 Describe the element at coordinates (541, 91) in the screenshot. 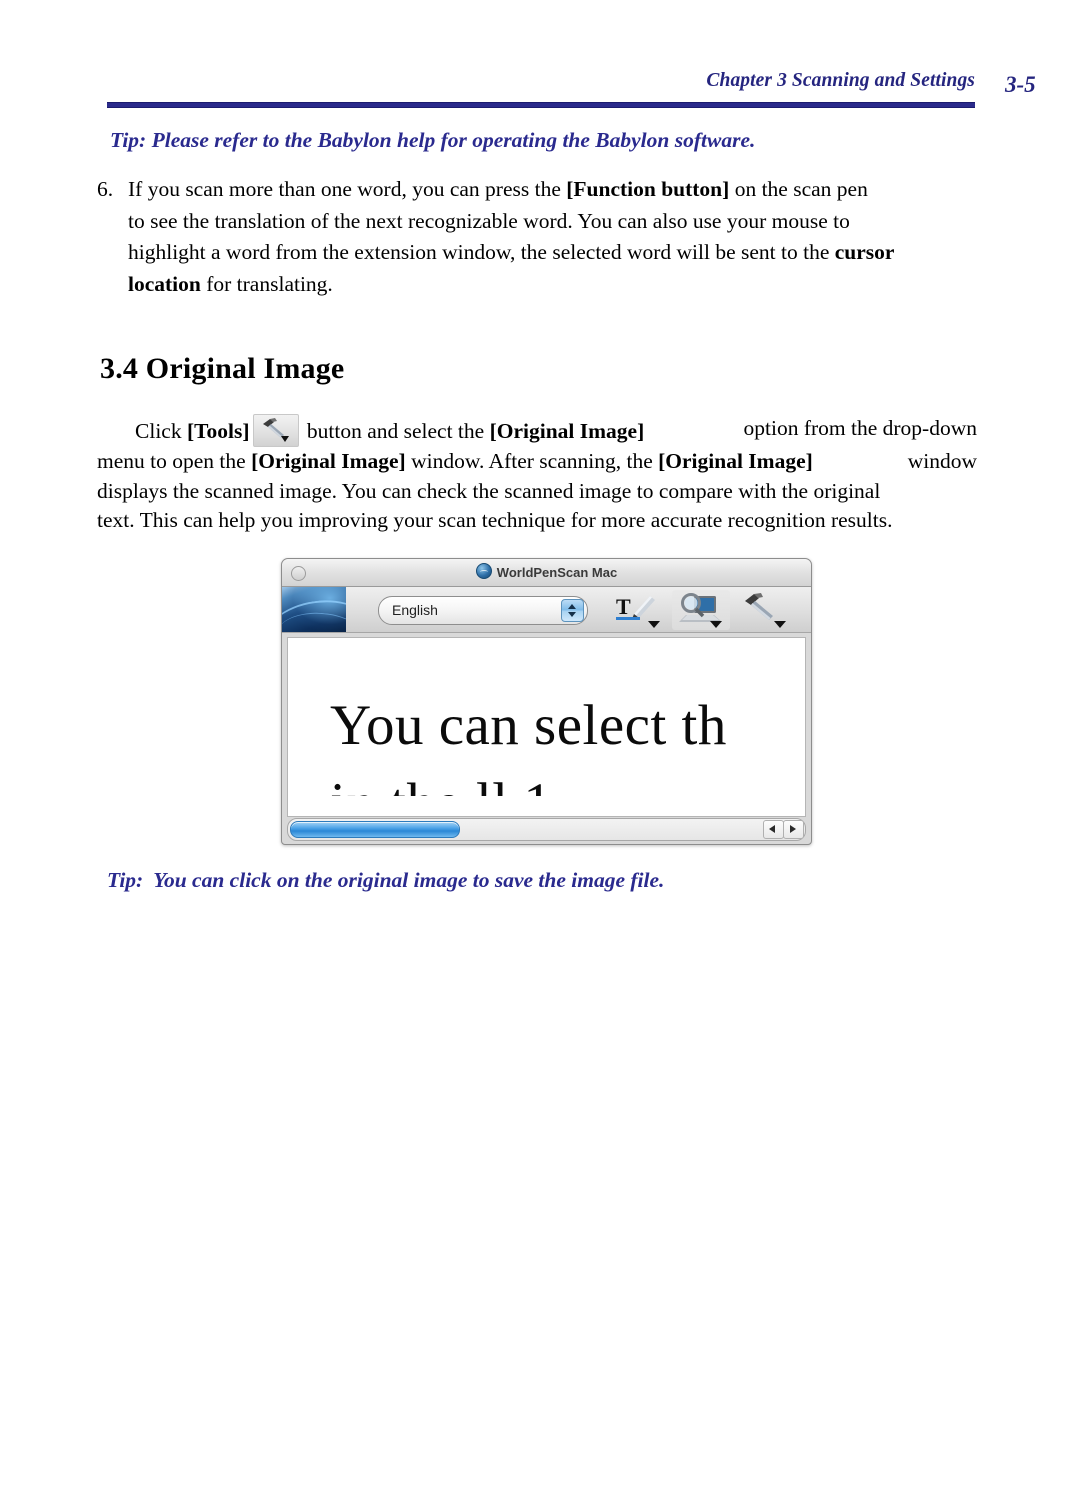

I see `running-header: Chapter 3 Scanning and Settings` at that location.